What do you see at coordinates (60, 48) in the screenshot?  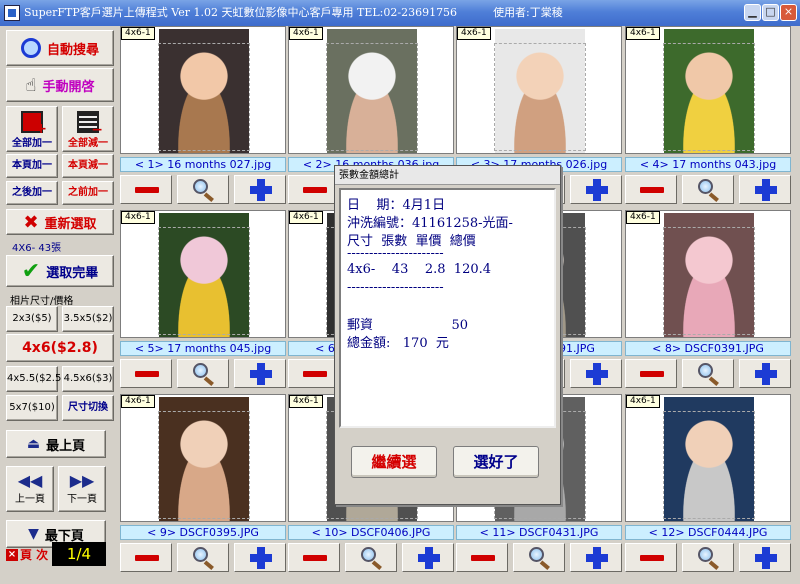 I see `auto-search-button: 自動搜尋` at bounding box center [60, 48].